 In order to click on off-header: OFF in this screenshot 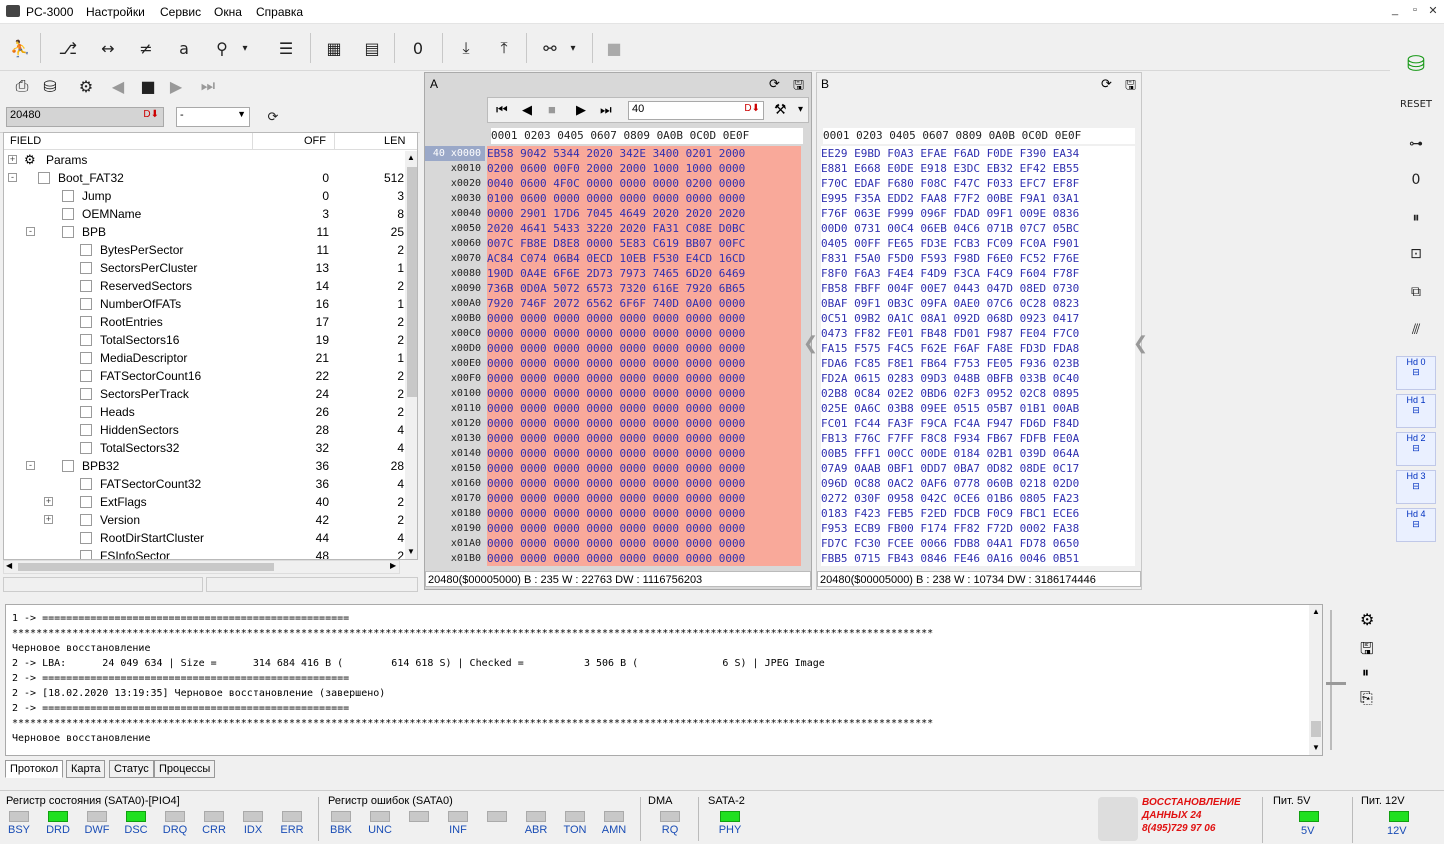, I will do `click(315, 141)`.